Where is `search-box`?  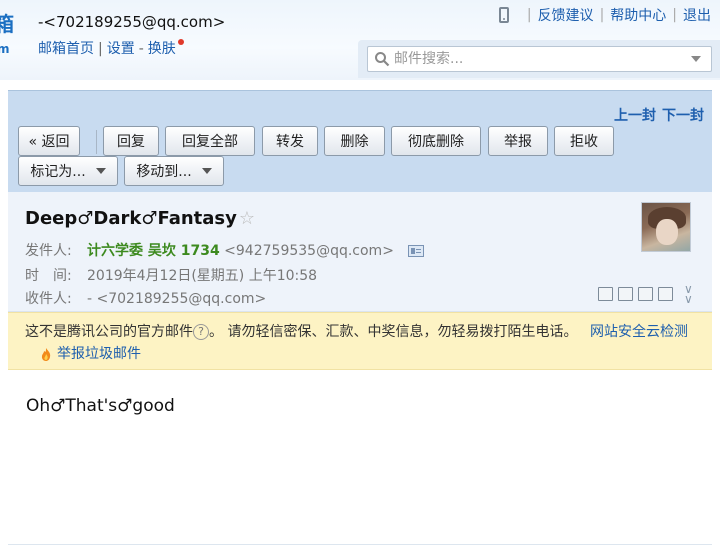
search-box is located at coordinates (539, 59).